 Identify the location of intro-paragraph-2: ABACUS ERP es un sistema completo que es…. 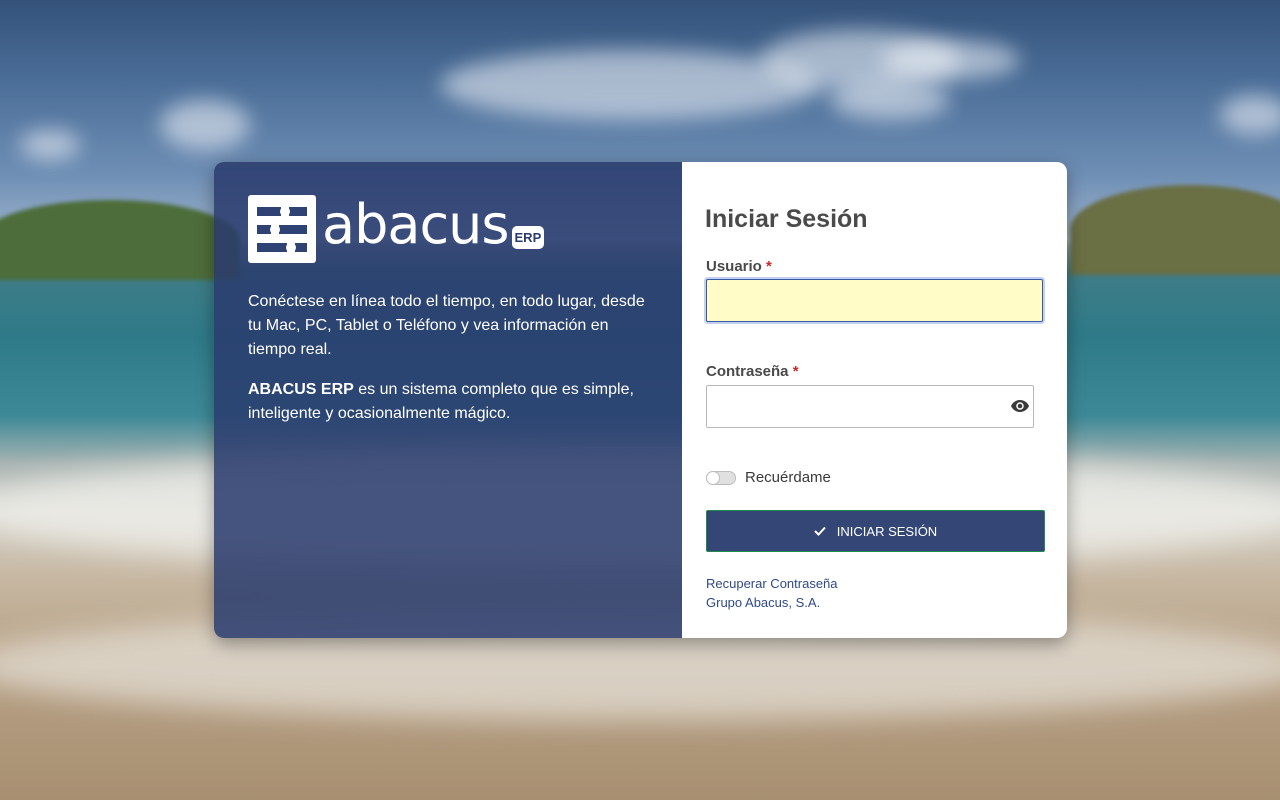
(448, 402).